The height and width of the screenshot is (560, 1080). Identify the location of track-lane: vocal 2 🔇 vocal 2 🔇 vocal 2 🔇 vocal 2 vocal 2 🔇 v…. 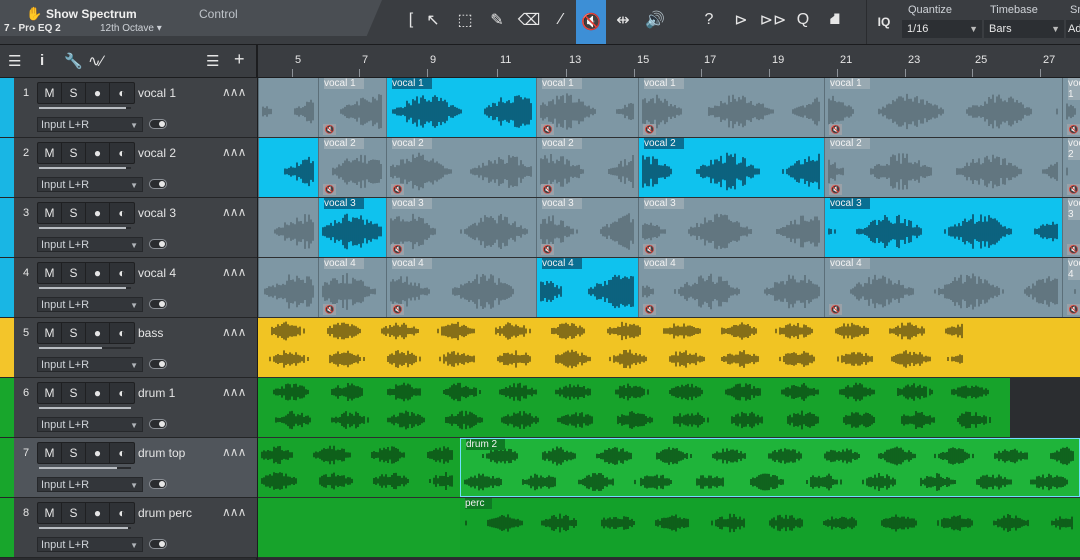
(669, 168).